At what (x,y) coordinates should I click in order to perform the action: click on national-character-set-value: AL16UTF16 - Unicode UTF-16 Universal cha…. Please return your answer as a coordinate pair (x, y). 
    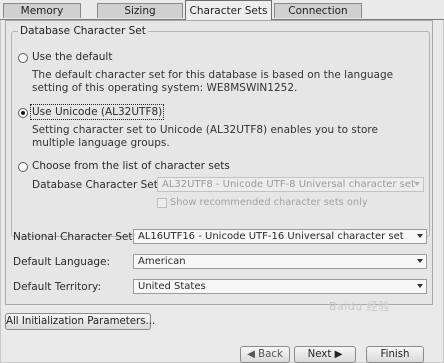
    Looking at the image, I should click on (271, 236).